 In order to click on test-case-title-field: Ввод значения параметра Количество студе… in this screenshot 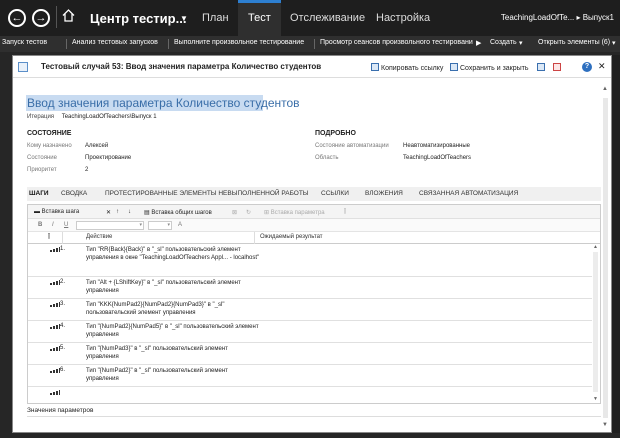, I will do `click(163, 103)`.